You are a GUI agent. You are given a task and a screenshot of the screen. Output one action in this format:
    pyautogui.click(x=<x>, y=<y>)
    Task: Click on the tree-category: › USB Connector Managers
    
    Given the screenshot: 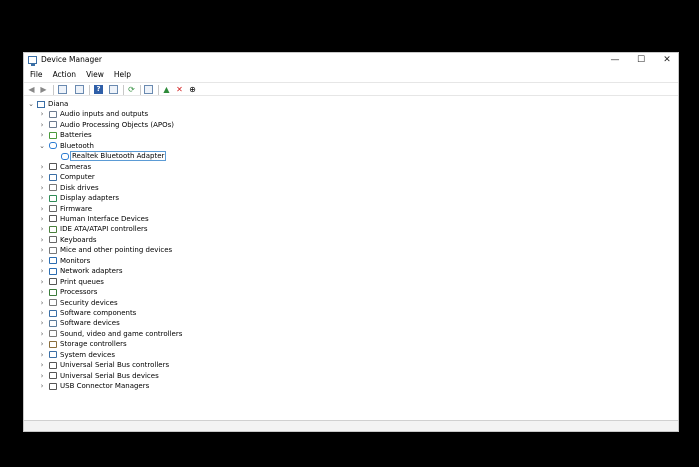 What is the action you would take?
    pyautogui.click(x=174, y=386)
    